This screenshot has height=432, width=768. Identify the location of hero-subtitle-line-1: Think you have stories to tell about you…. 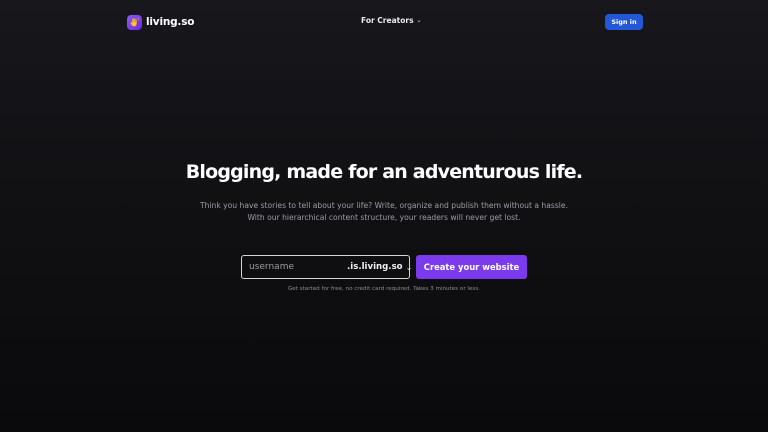
(383, 205).